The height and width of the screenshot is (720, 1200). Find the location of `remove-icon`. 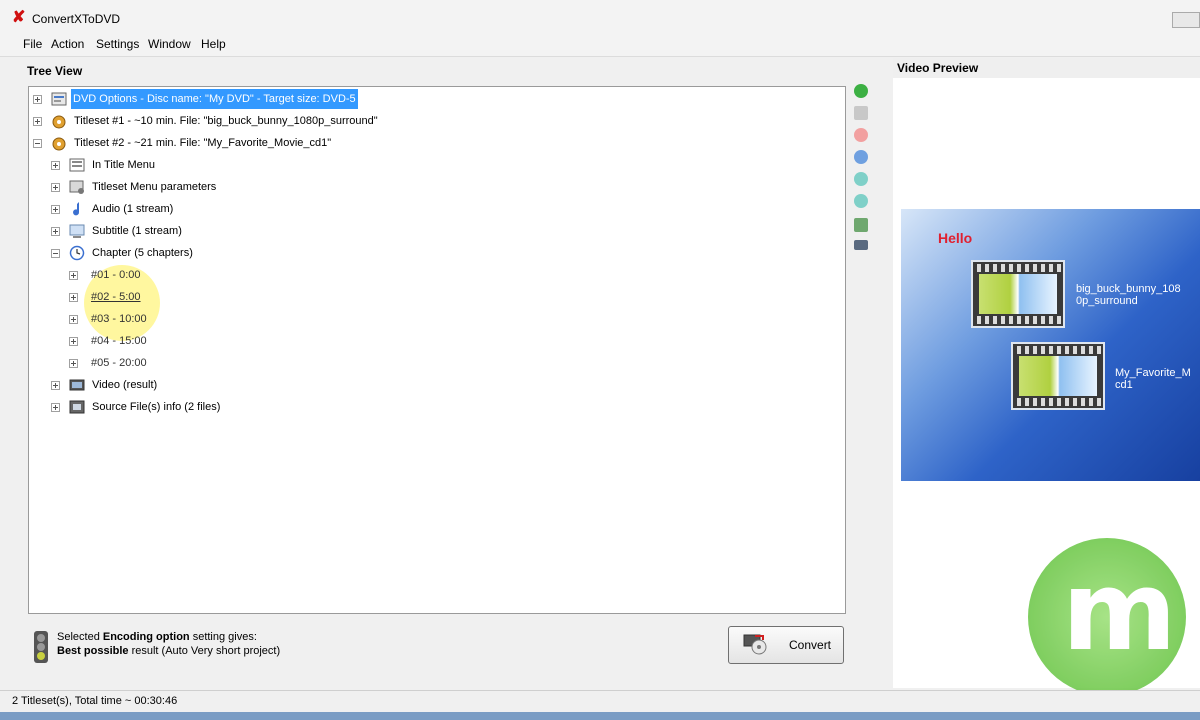

remove-icon is located at coordinates (861, 135).